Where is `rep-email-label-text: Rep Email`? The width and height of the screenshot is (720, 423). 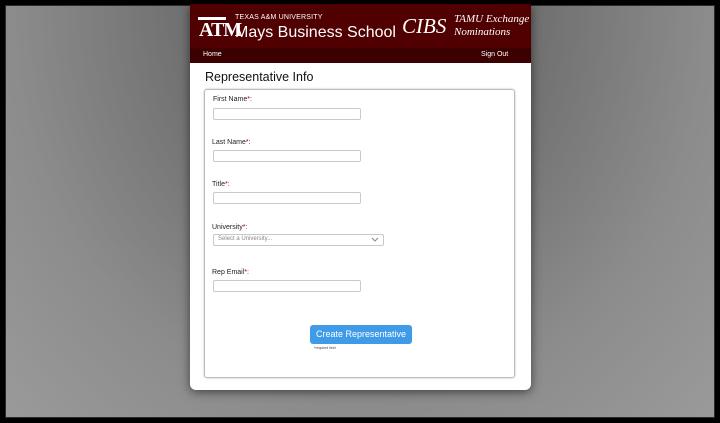 rep-email-label-text: Rep Email is located at coordinates (228, 272).